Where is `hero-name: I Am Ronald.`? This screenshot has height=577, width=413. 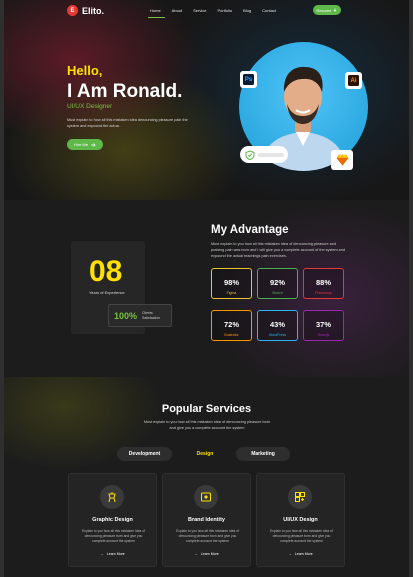 hero-name: I Am Ronald. is located at coordinates (125, 91).